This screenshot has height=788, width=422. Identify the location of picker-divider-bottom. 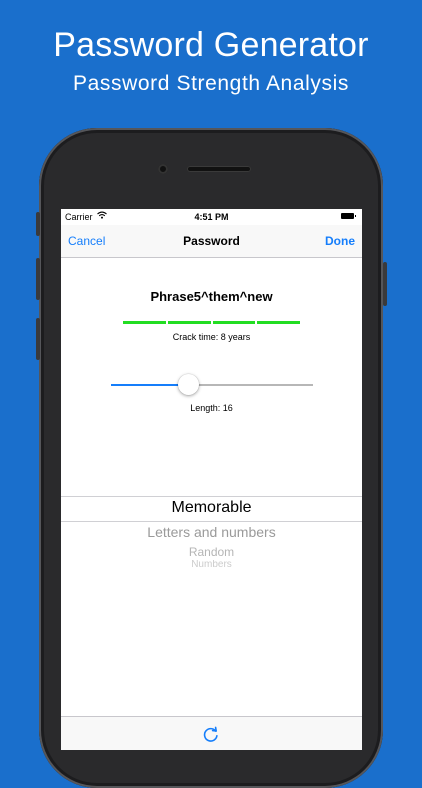
(211, 521).